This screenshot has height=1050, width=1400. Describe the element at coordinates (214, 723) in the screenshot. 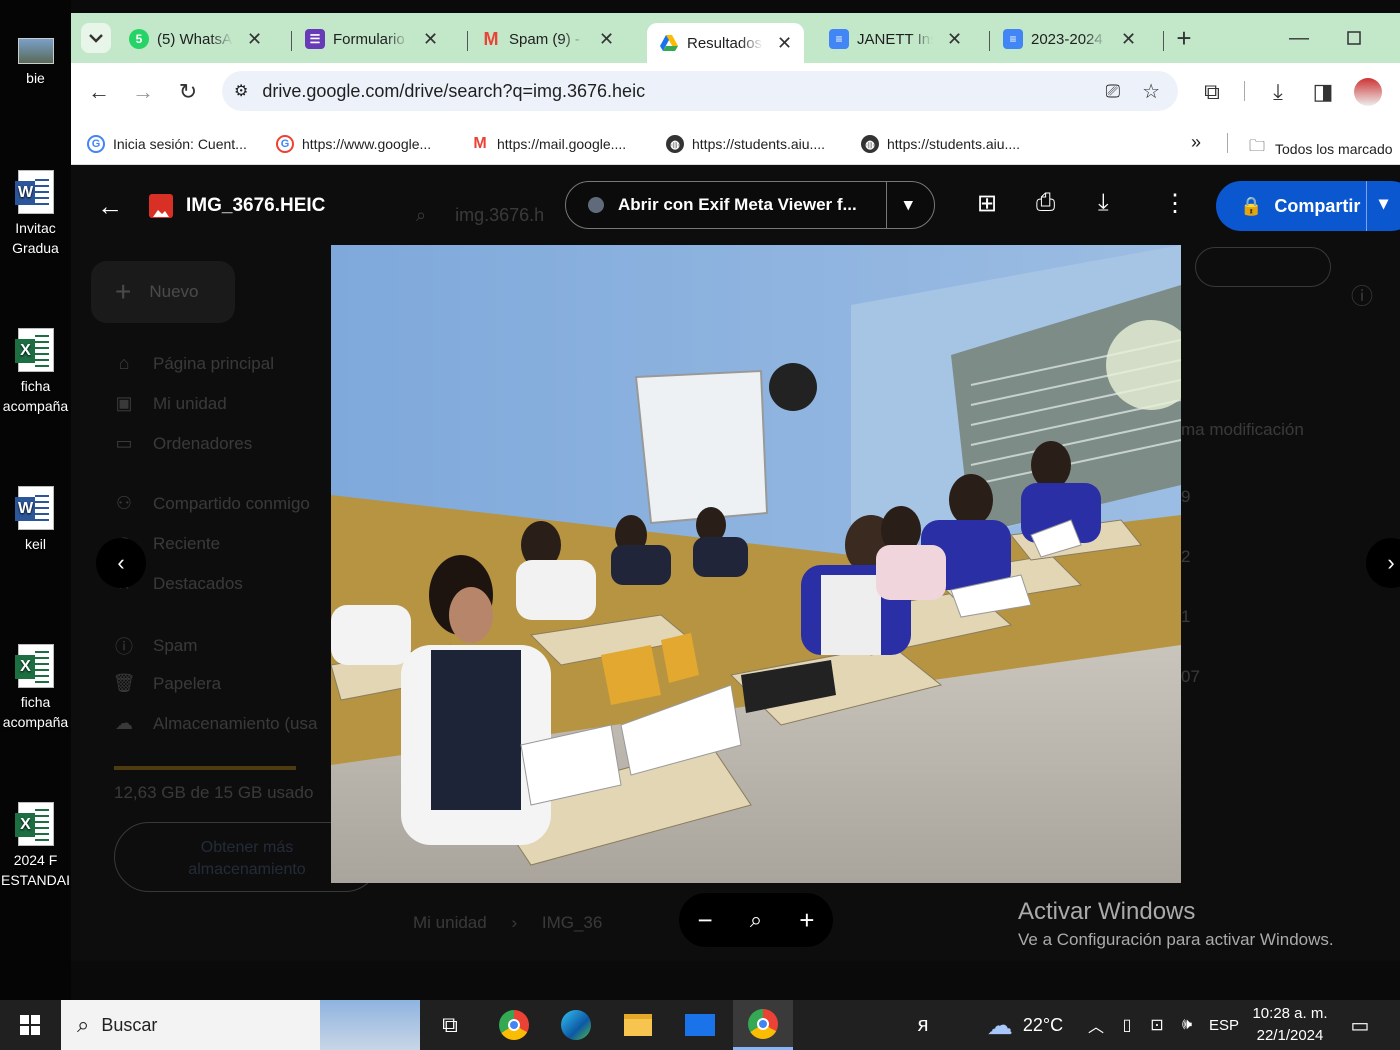

I see `nav-storage: ☁ Almacenamiento (usa` at that location.